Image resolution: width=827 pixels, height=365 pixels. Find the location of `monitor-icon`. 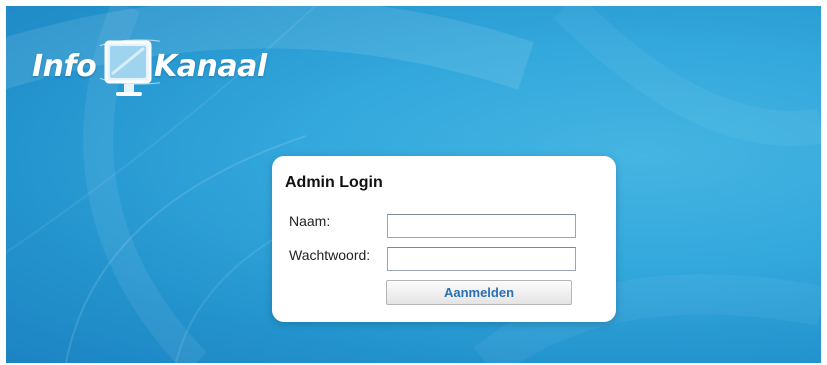

monitor-icon is located at coordinates (130, 67).